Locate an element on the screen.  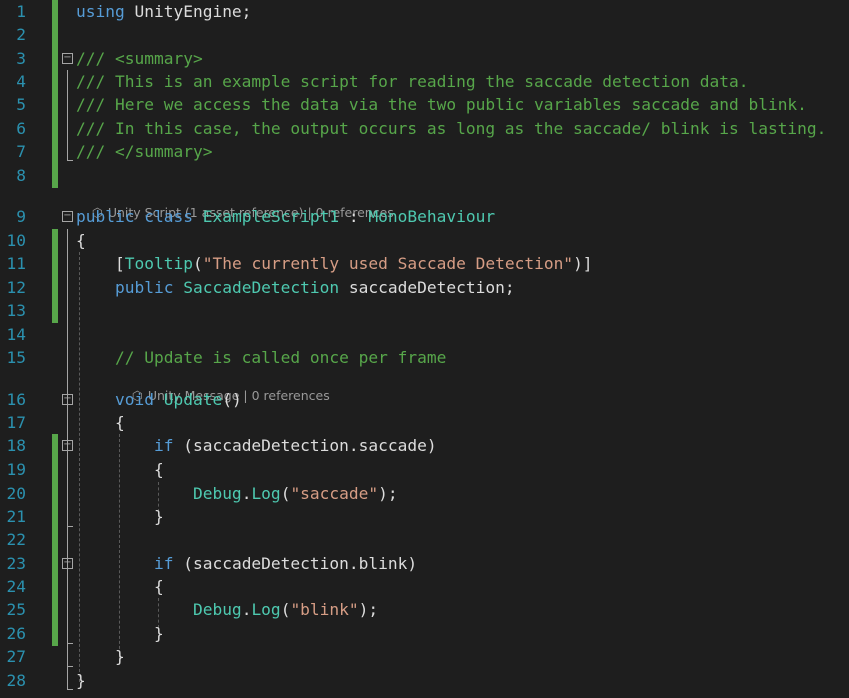
code-line: 24 { is located at coordinates (424, 587).